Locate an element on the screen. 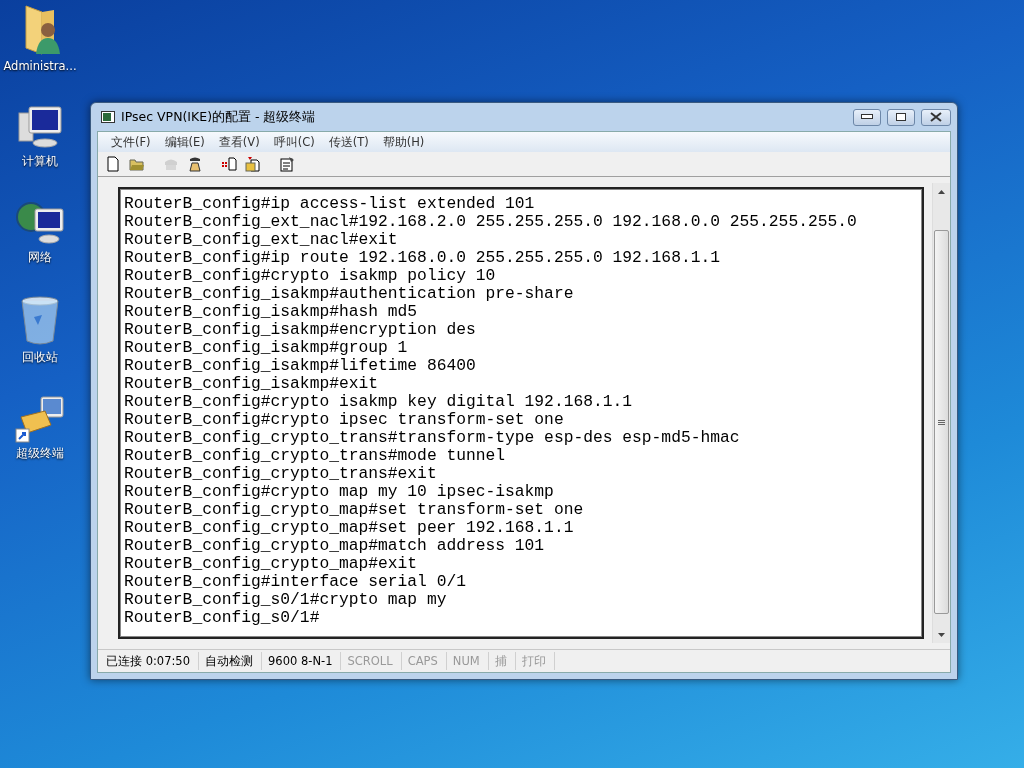  terminal-line: RouterB_config_ext_nacl#192.168.2.0 255.255.255.0 192.168.0.0 255.255.255.0 is located at coordinates (491, 222).